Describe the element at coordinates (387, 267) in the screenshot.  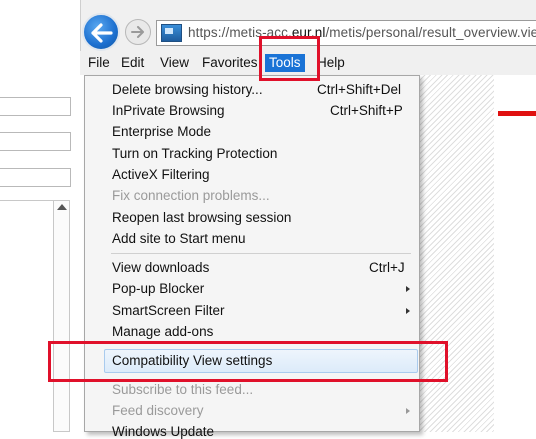
I see `shortcut-view-downloads: Ctrl+J` at that location.